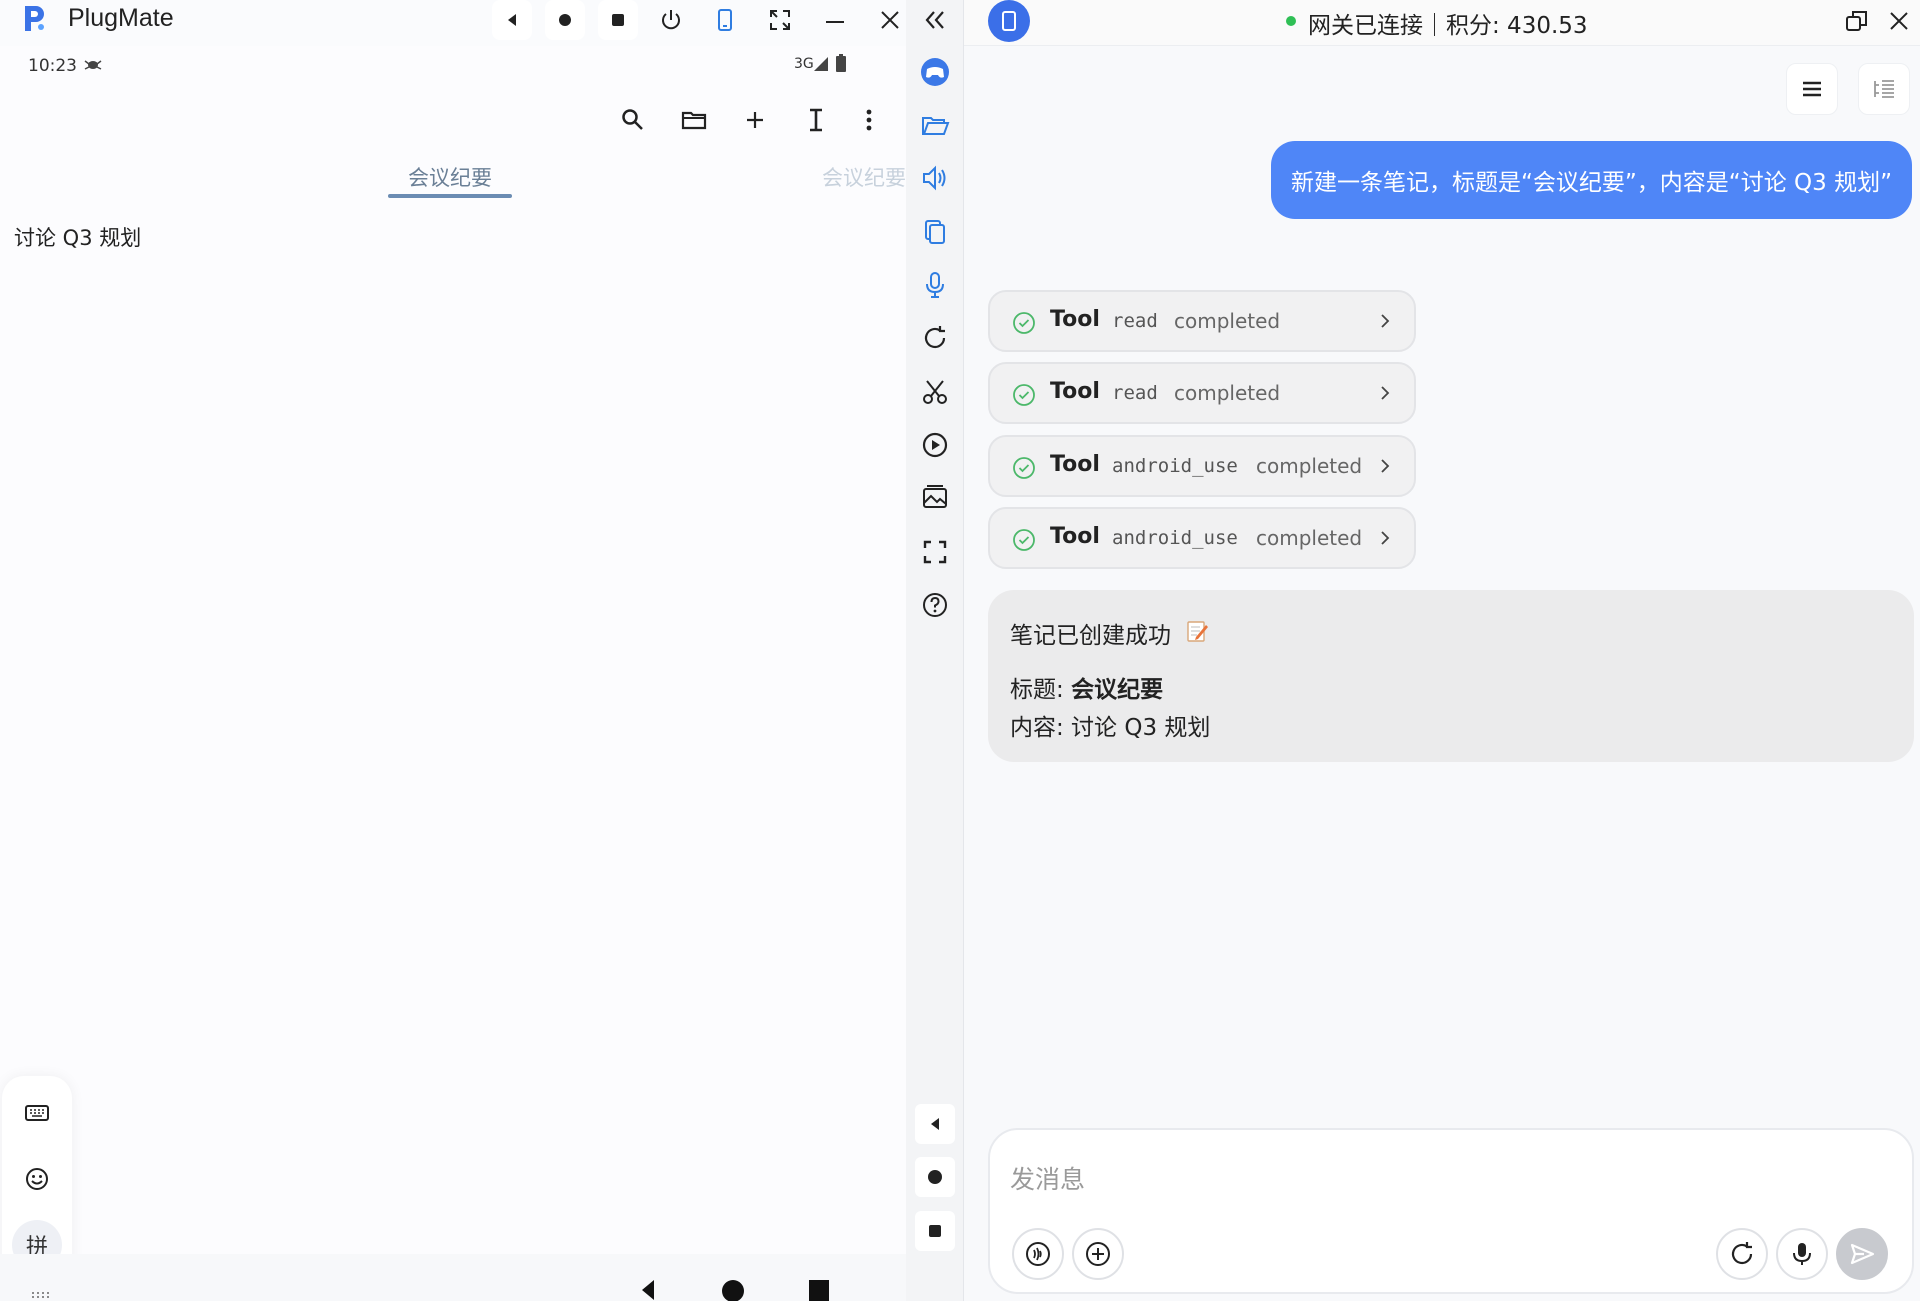 The image size is (1920, 1301). I want to click on volume-button, so click(935, 178).